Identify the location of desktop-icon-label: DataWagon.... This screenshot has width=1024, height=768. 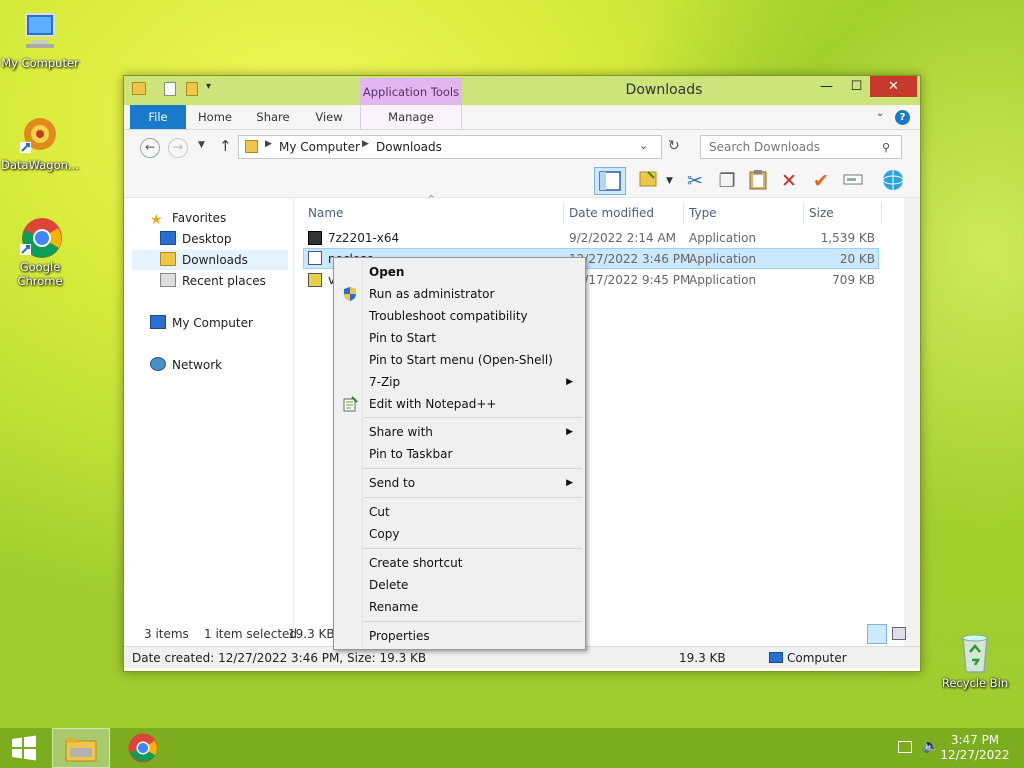
(40, 165).